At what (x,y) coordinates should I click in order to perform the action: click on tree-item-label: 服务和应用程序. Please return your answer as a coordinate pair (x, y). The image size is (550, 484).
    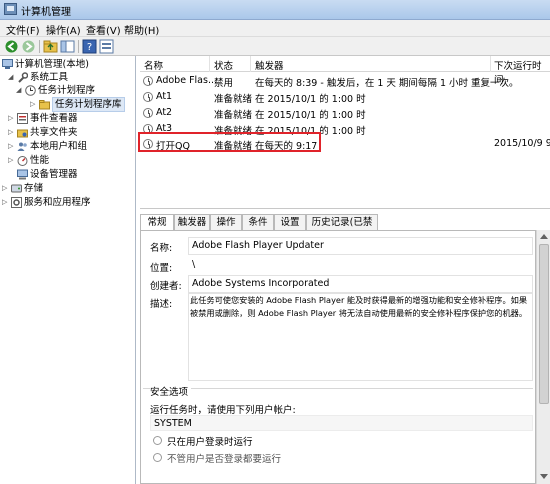
    Looking at the image, I should click on (57, 202).